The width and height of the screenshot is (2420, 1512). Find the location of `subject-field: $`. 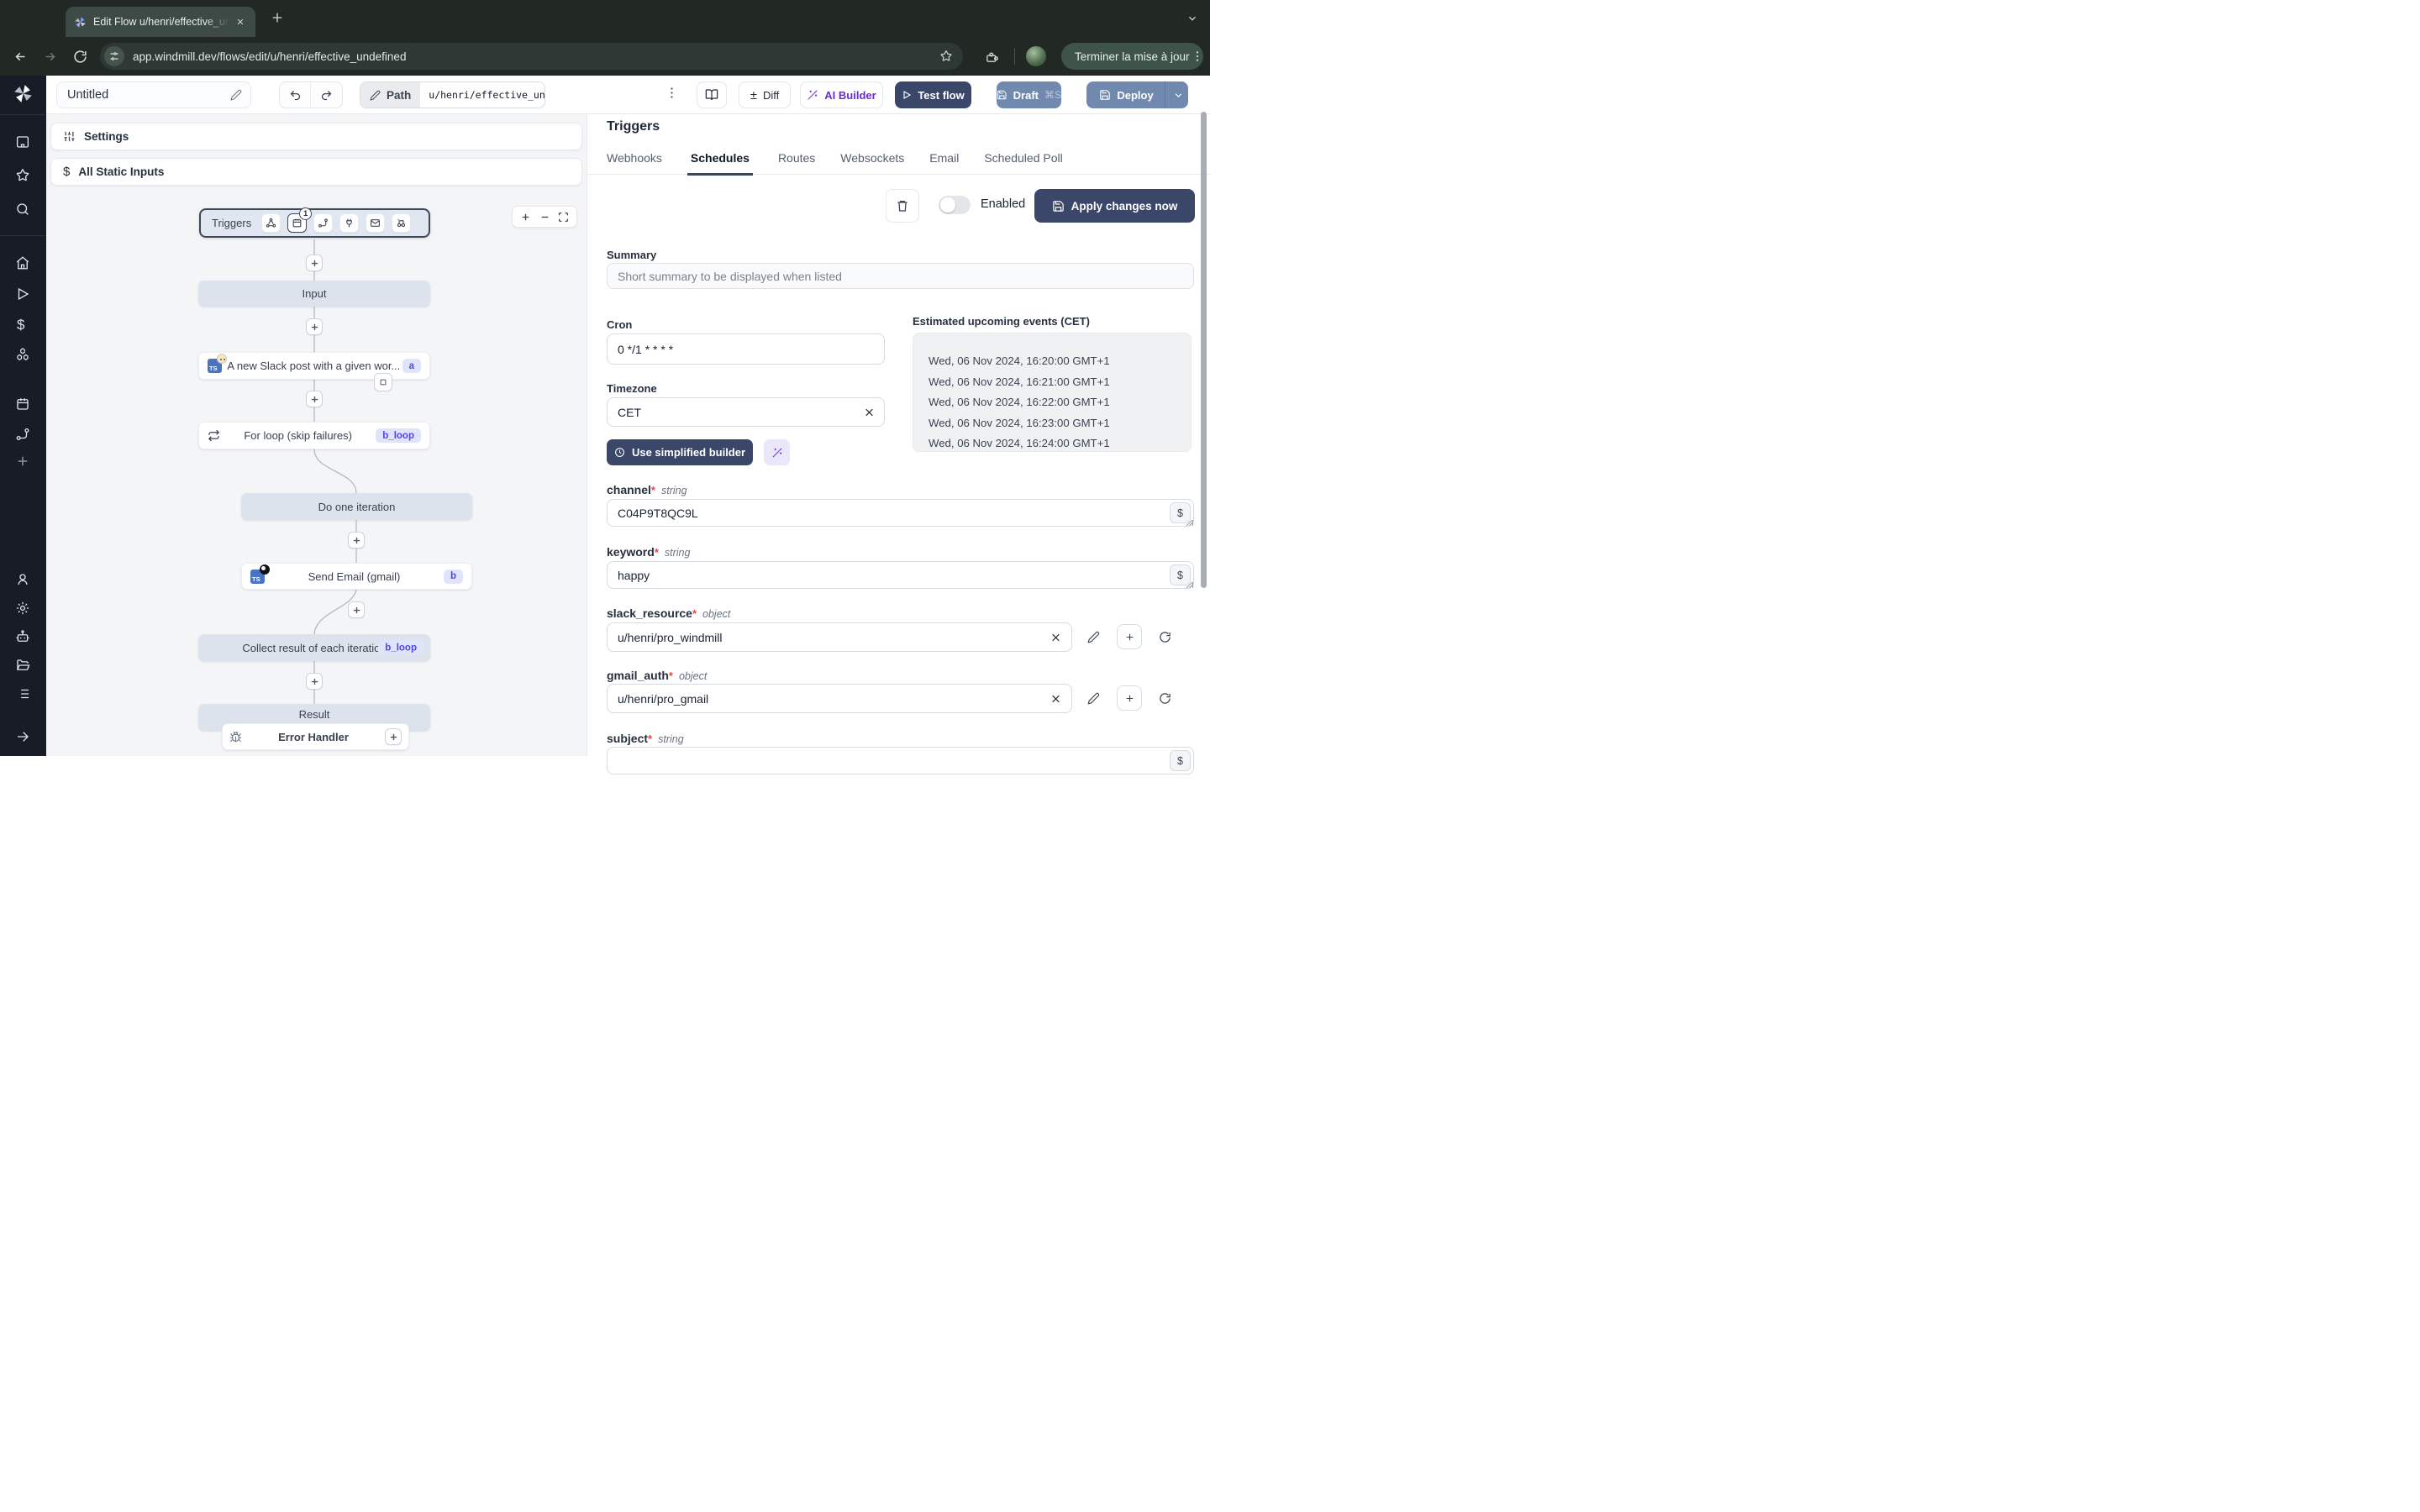

subject-field: $ is located at coordinates (901, 760).